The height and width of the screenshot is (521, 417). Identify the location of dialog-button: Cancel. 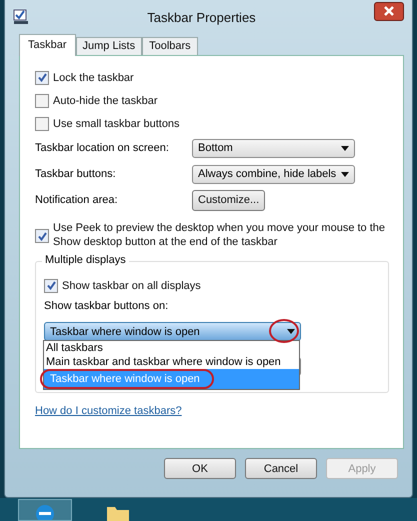
(281, 468).